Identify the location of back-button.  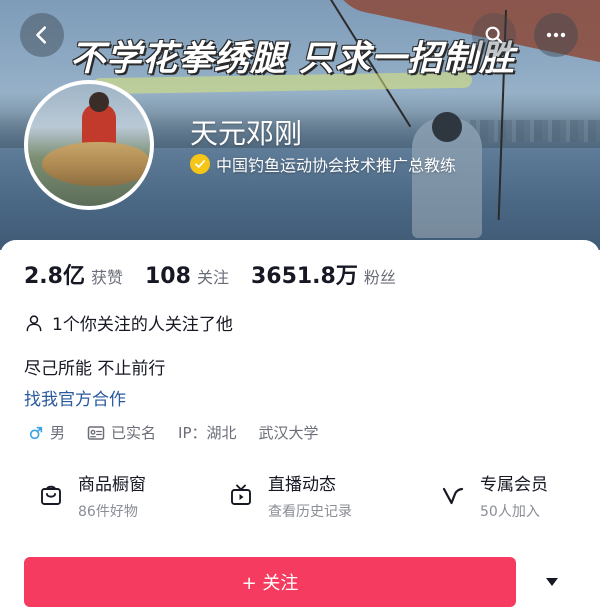
(42, 35).